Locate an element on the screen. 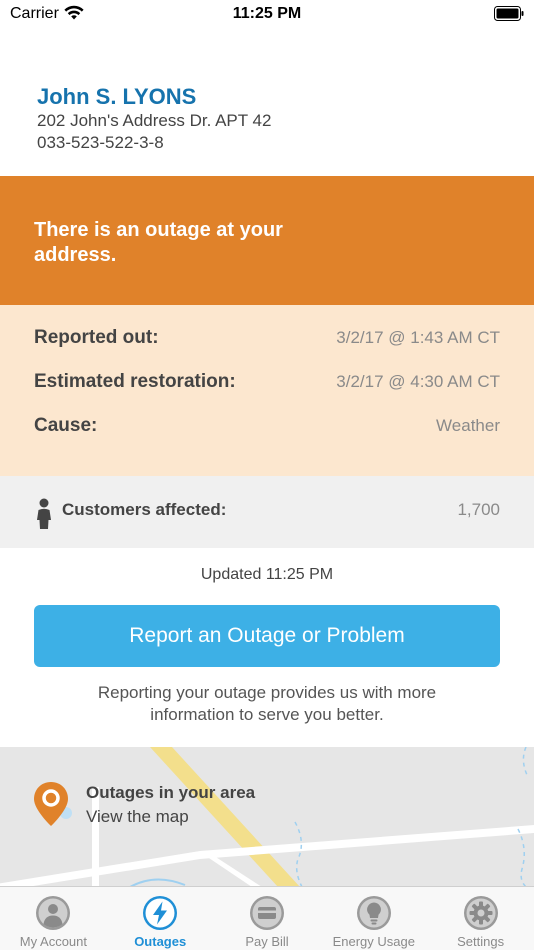 Image resolution: width=534 pixels, height=950 pixels. credit-card-icon is located at coordinates (266, 913).